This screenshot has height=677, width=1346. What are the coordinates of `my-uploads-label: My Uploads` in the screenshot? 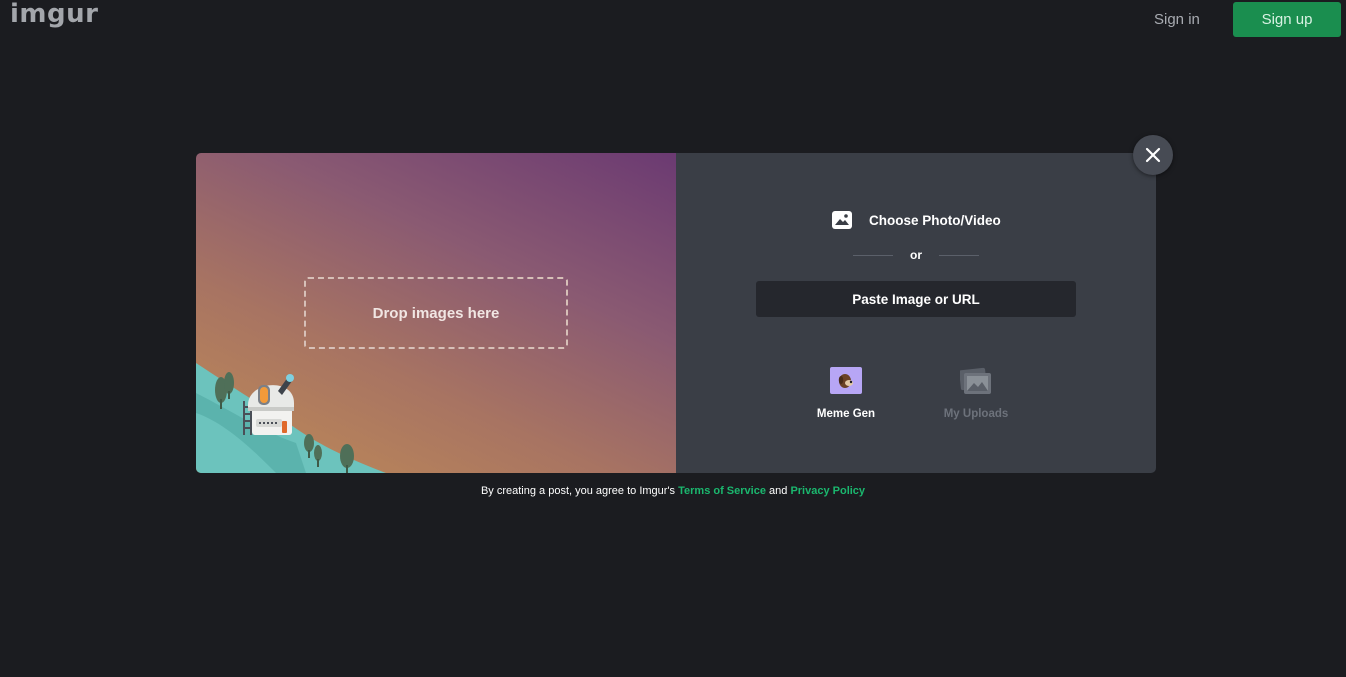 It's located at (976, 414).